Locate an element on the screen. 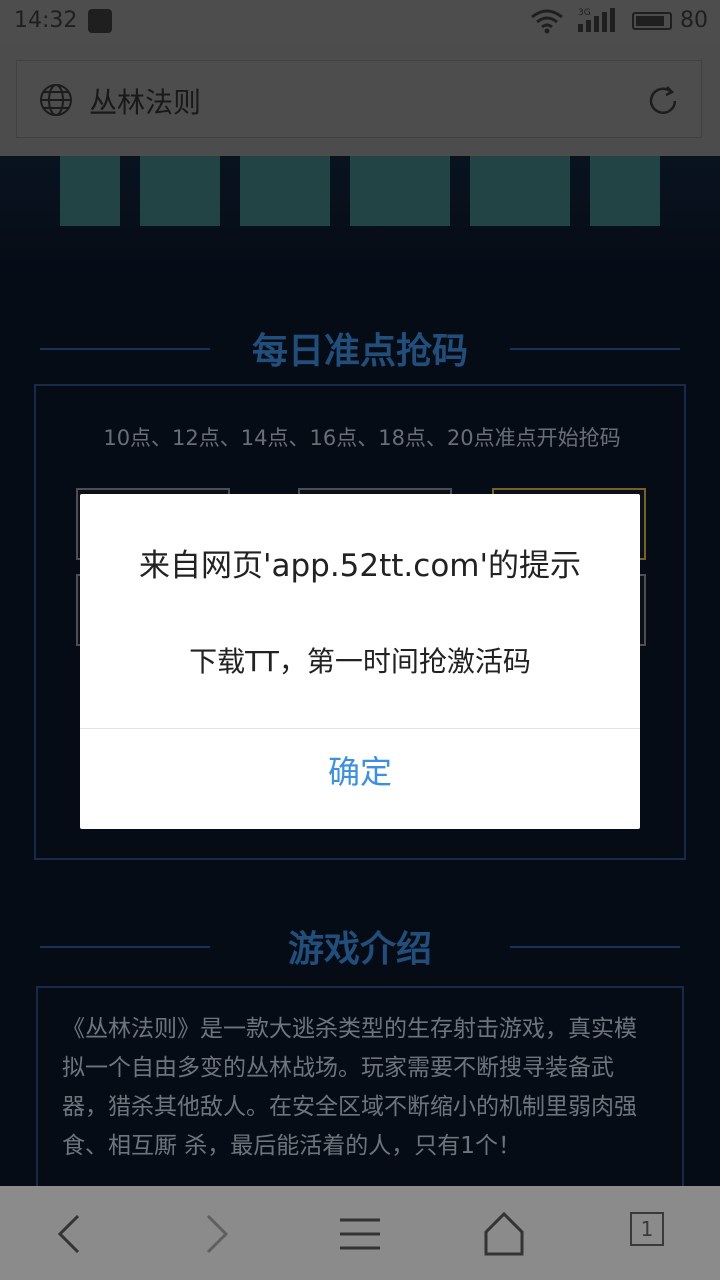  battery-level: 80 is located at coordinates (694, 20).